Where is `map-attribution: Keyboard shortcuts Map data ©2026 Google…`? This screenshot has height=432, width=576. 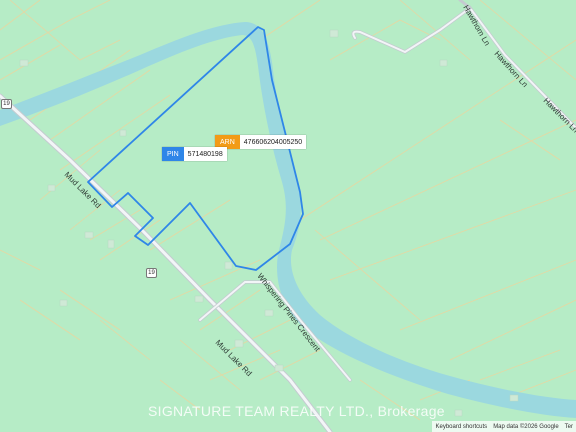 map-attribution: Keyboard shortcuts Map data ©2026 Google… is located at coordinates (504, 426).